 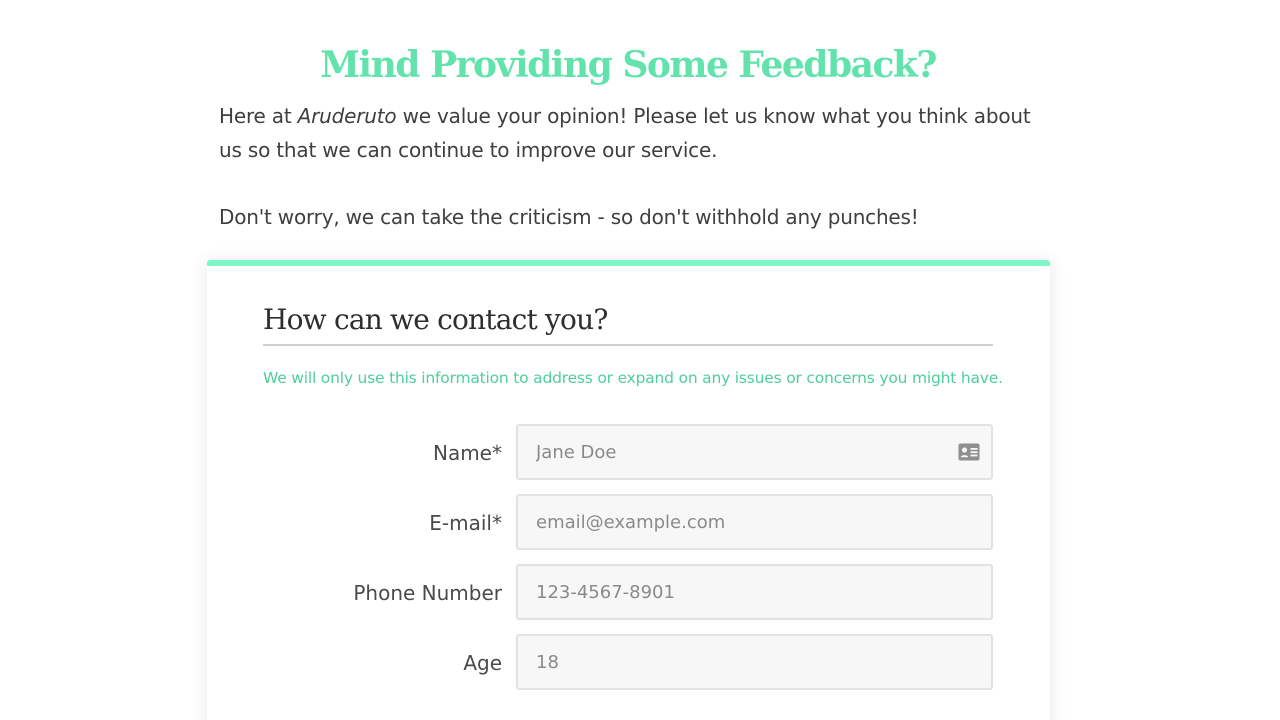 I want to click on name-input, so click(x=754, y=452).